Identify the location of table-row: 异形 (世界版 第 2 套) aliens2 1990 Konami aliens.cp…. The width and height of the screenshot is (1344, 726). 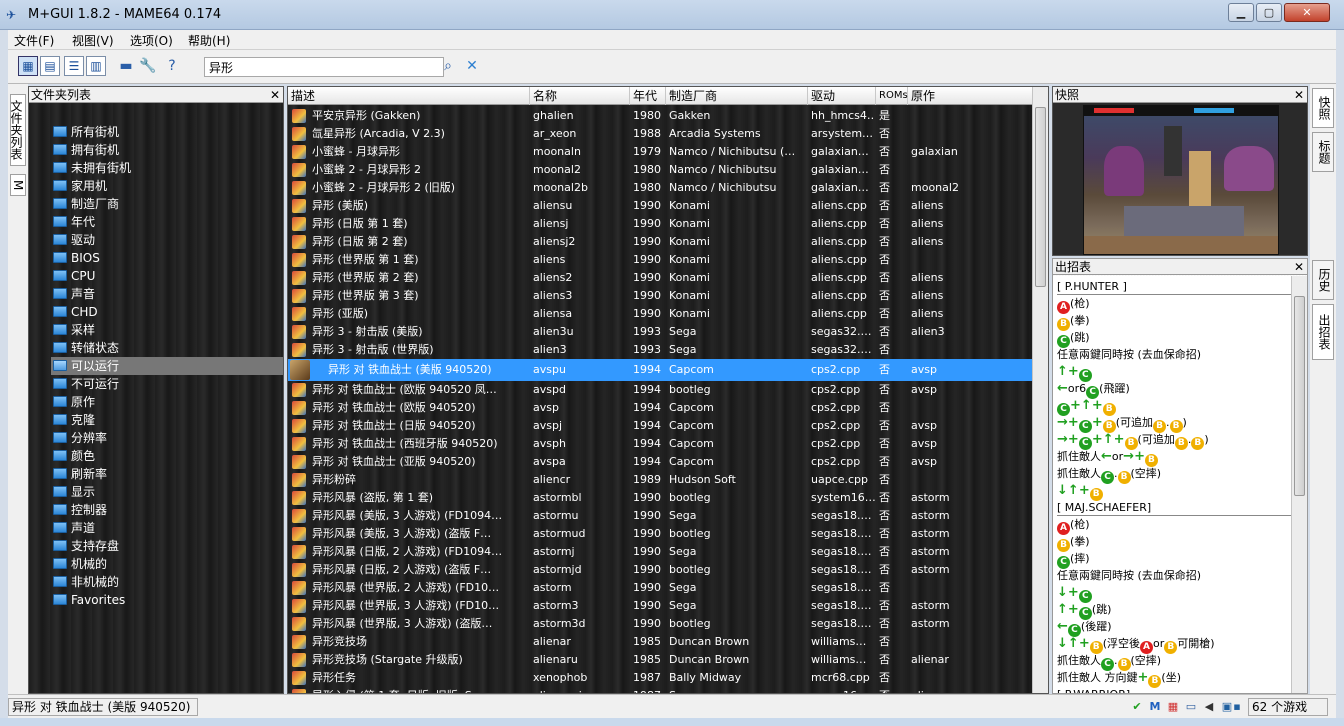
(661, 278).